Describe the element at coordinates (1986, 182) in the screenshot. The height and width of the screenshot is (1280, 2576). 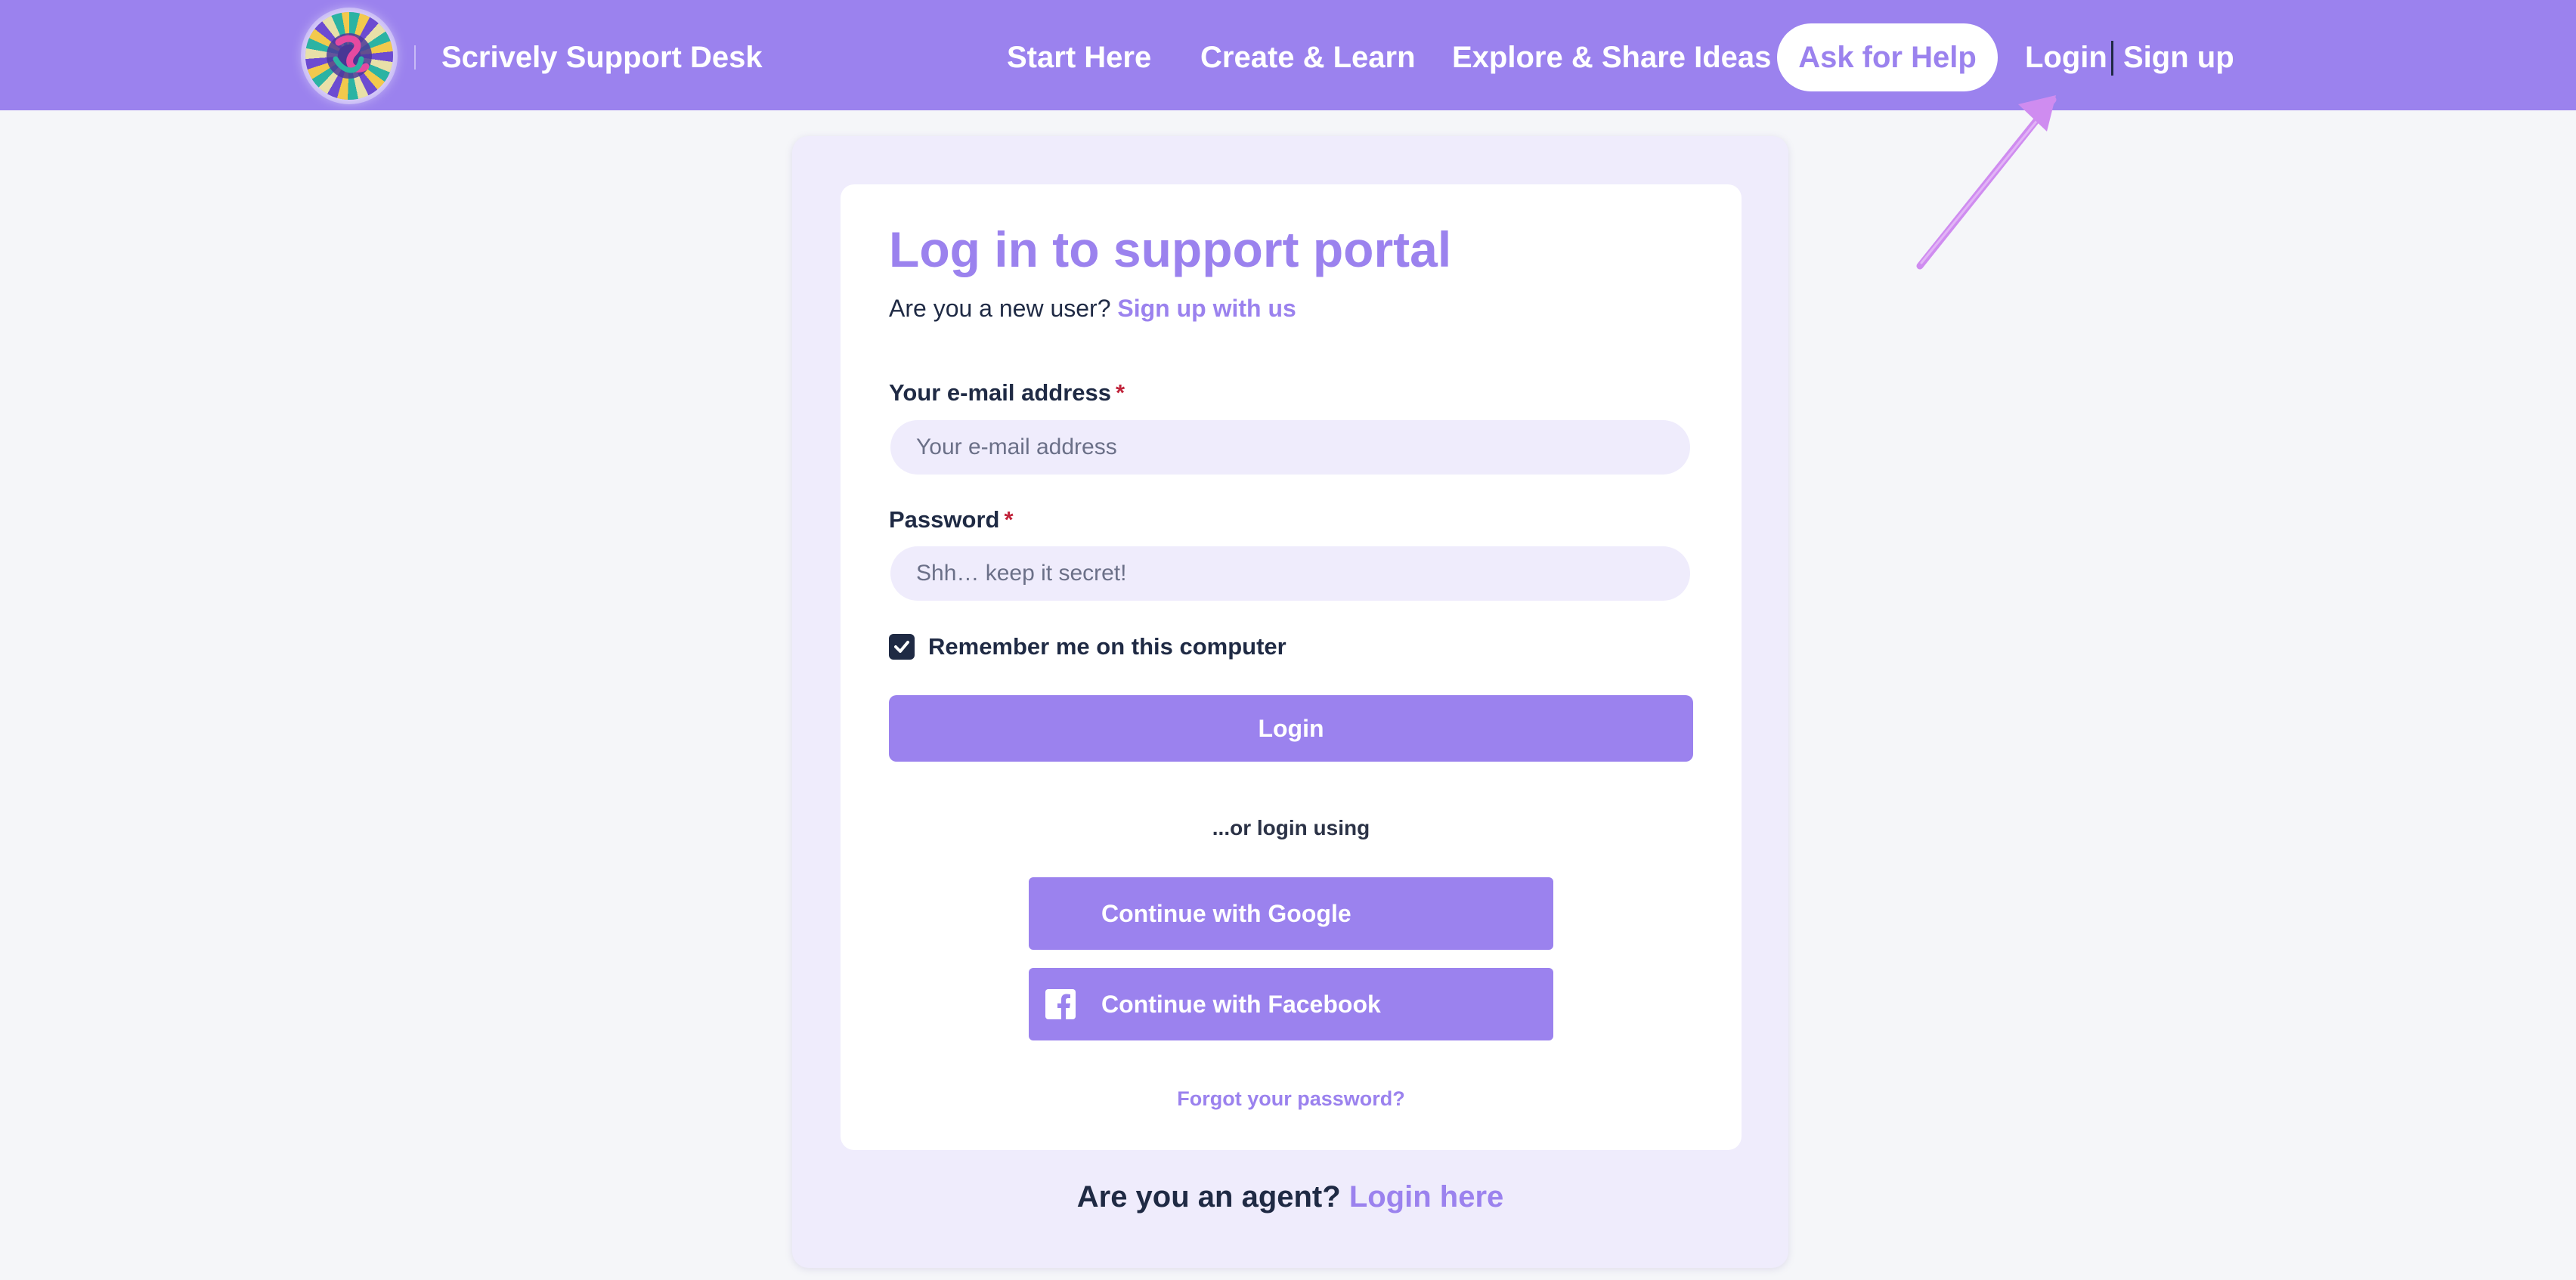
I see `arrow-annotation` at that location.